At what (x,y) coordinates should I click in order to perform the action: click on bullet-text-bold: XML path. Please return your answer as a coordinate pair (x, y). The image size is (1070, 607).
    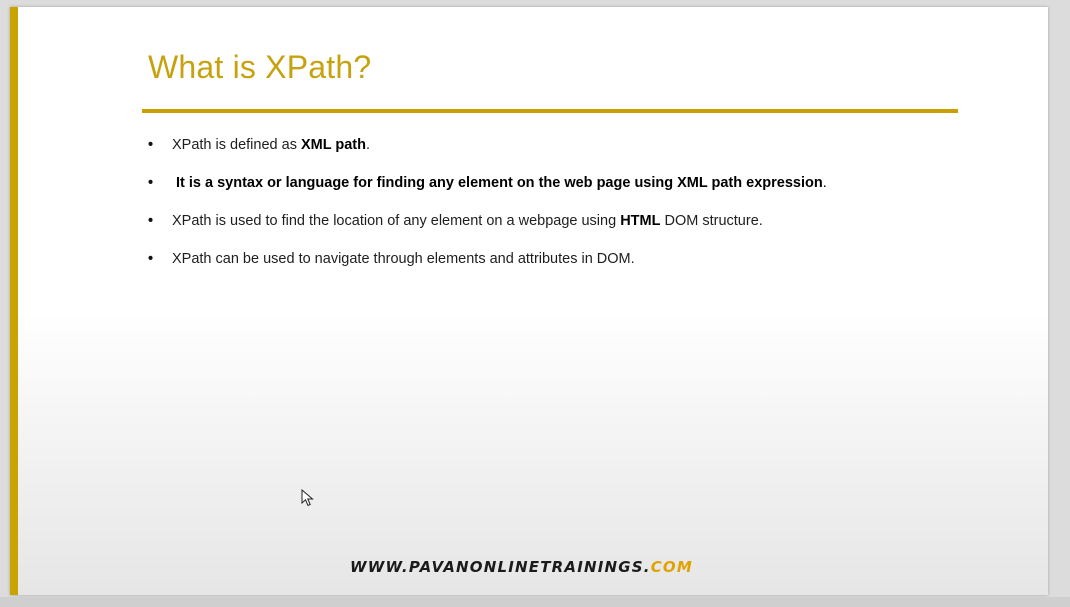
    Looking at the image, I should click on (333, 145).